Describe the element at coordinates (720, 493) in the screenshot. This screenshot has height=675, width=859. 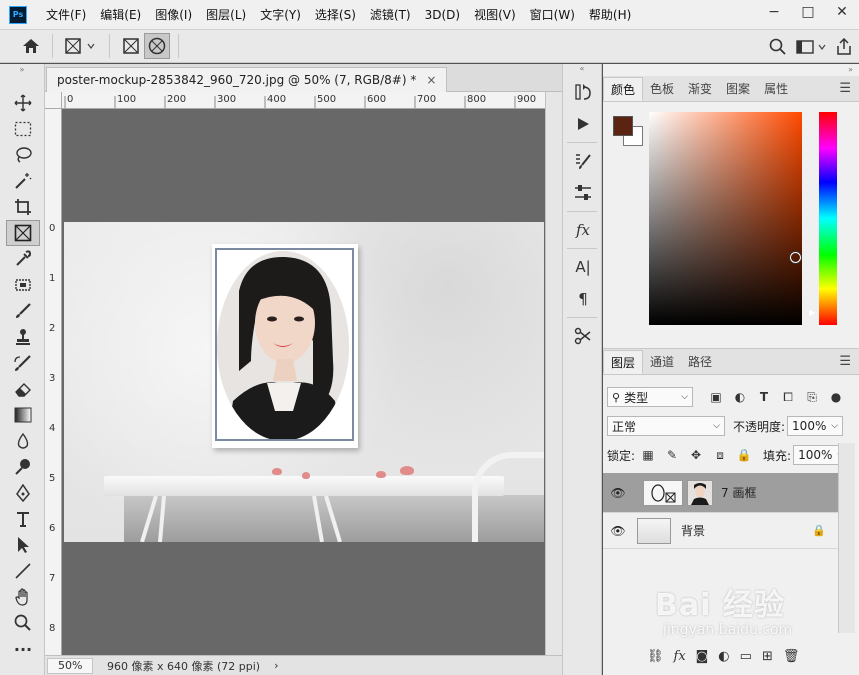
I see `layer-row: 👁 7 画框` at that location.